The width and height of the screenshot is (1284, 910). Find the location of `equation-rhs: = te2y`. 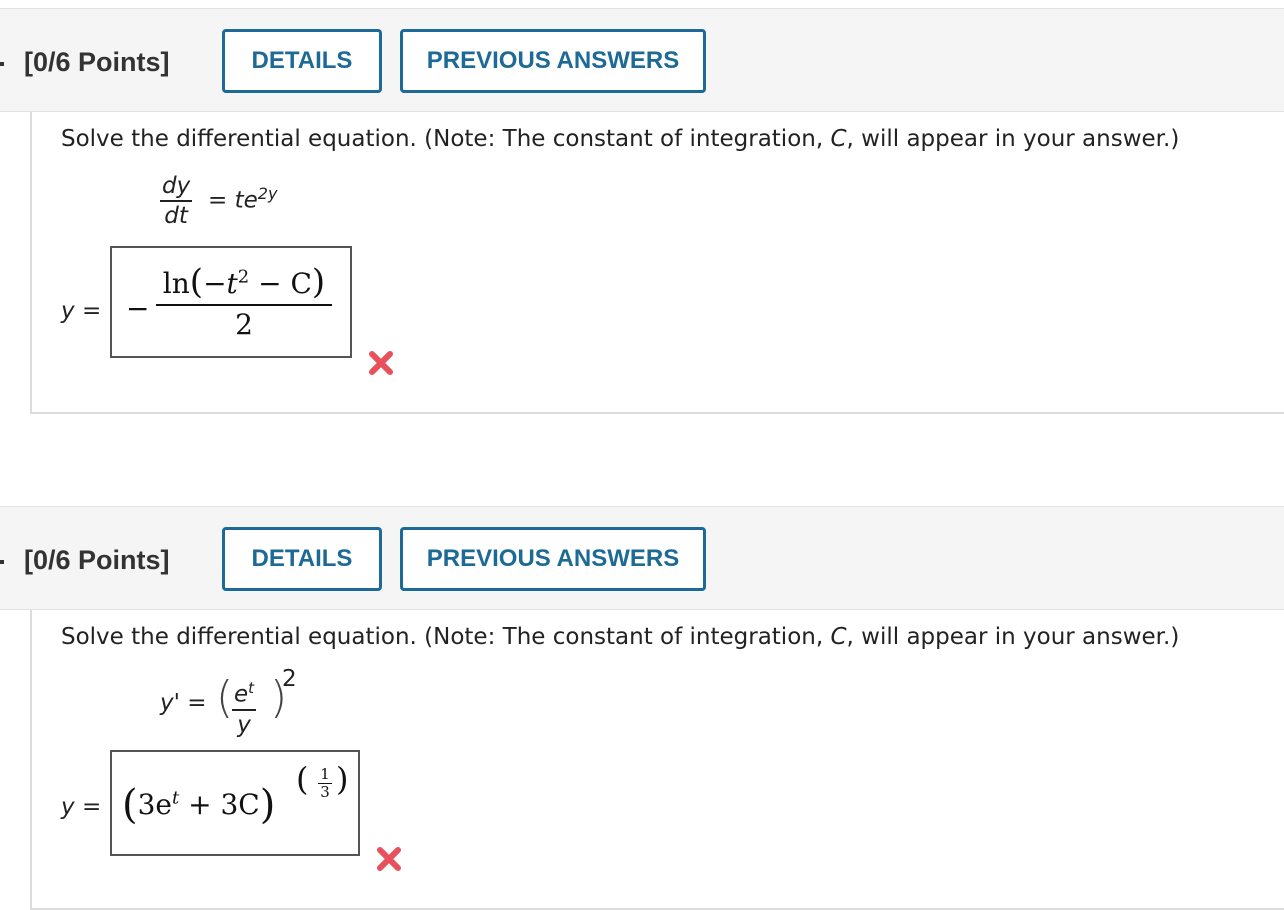

equation-rhs: = te2y is located at coordinates (243, 199).